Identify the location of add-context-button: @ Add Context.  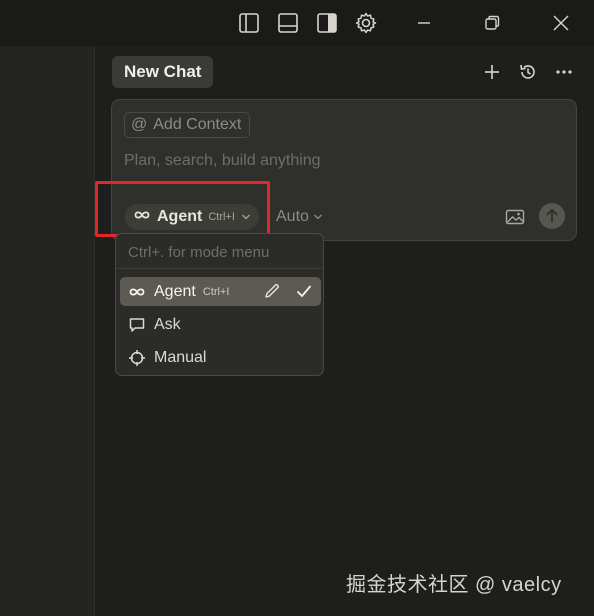
(187, 125).